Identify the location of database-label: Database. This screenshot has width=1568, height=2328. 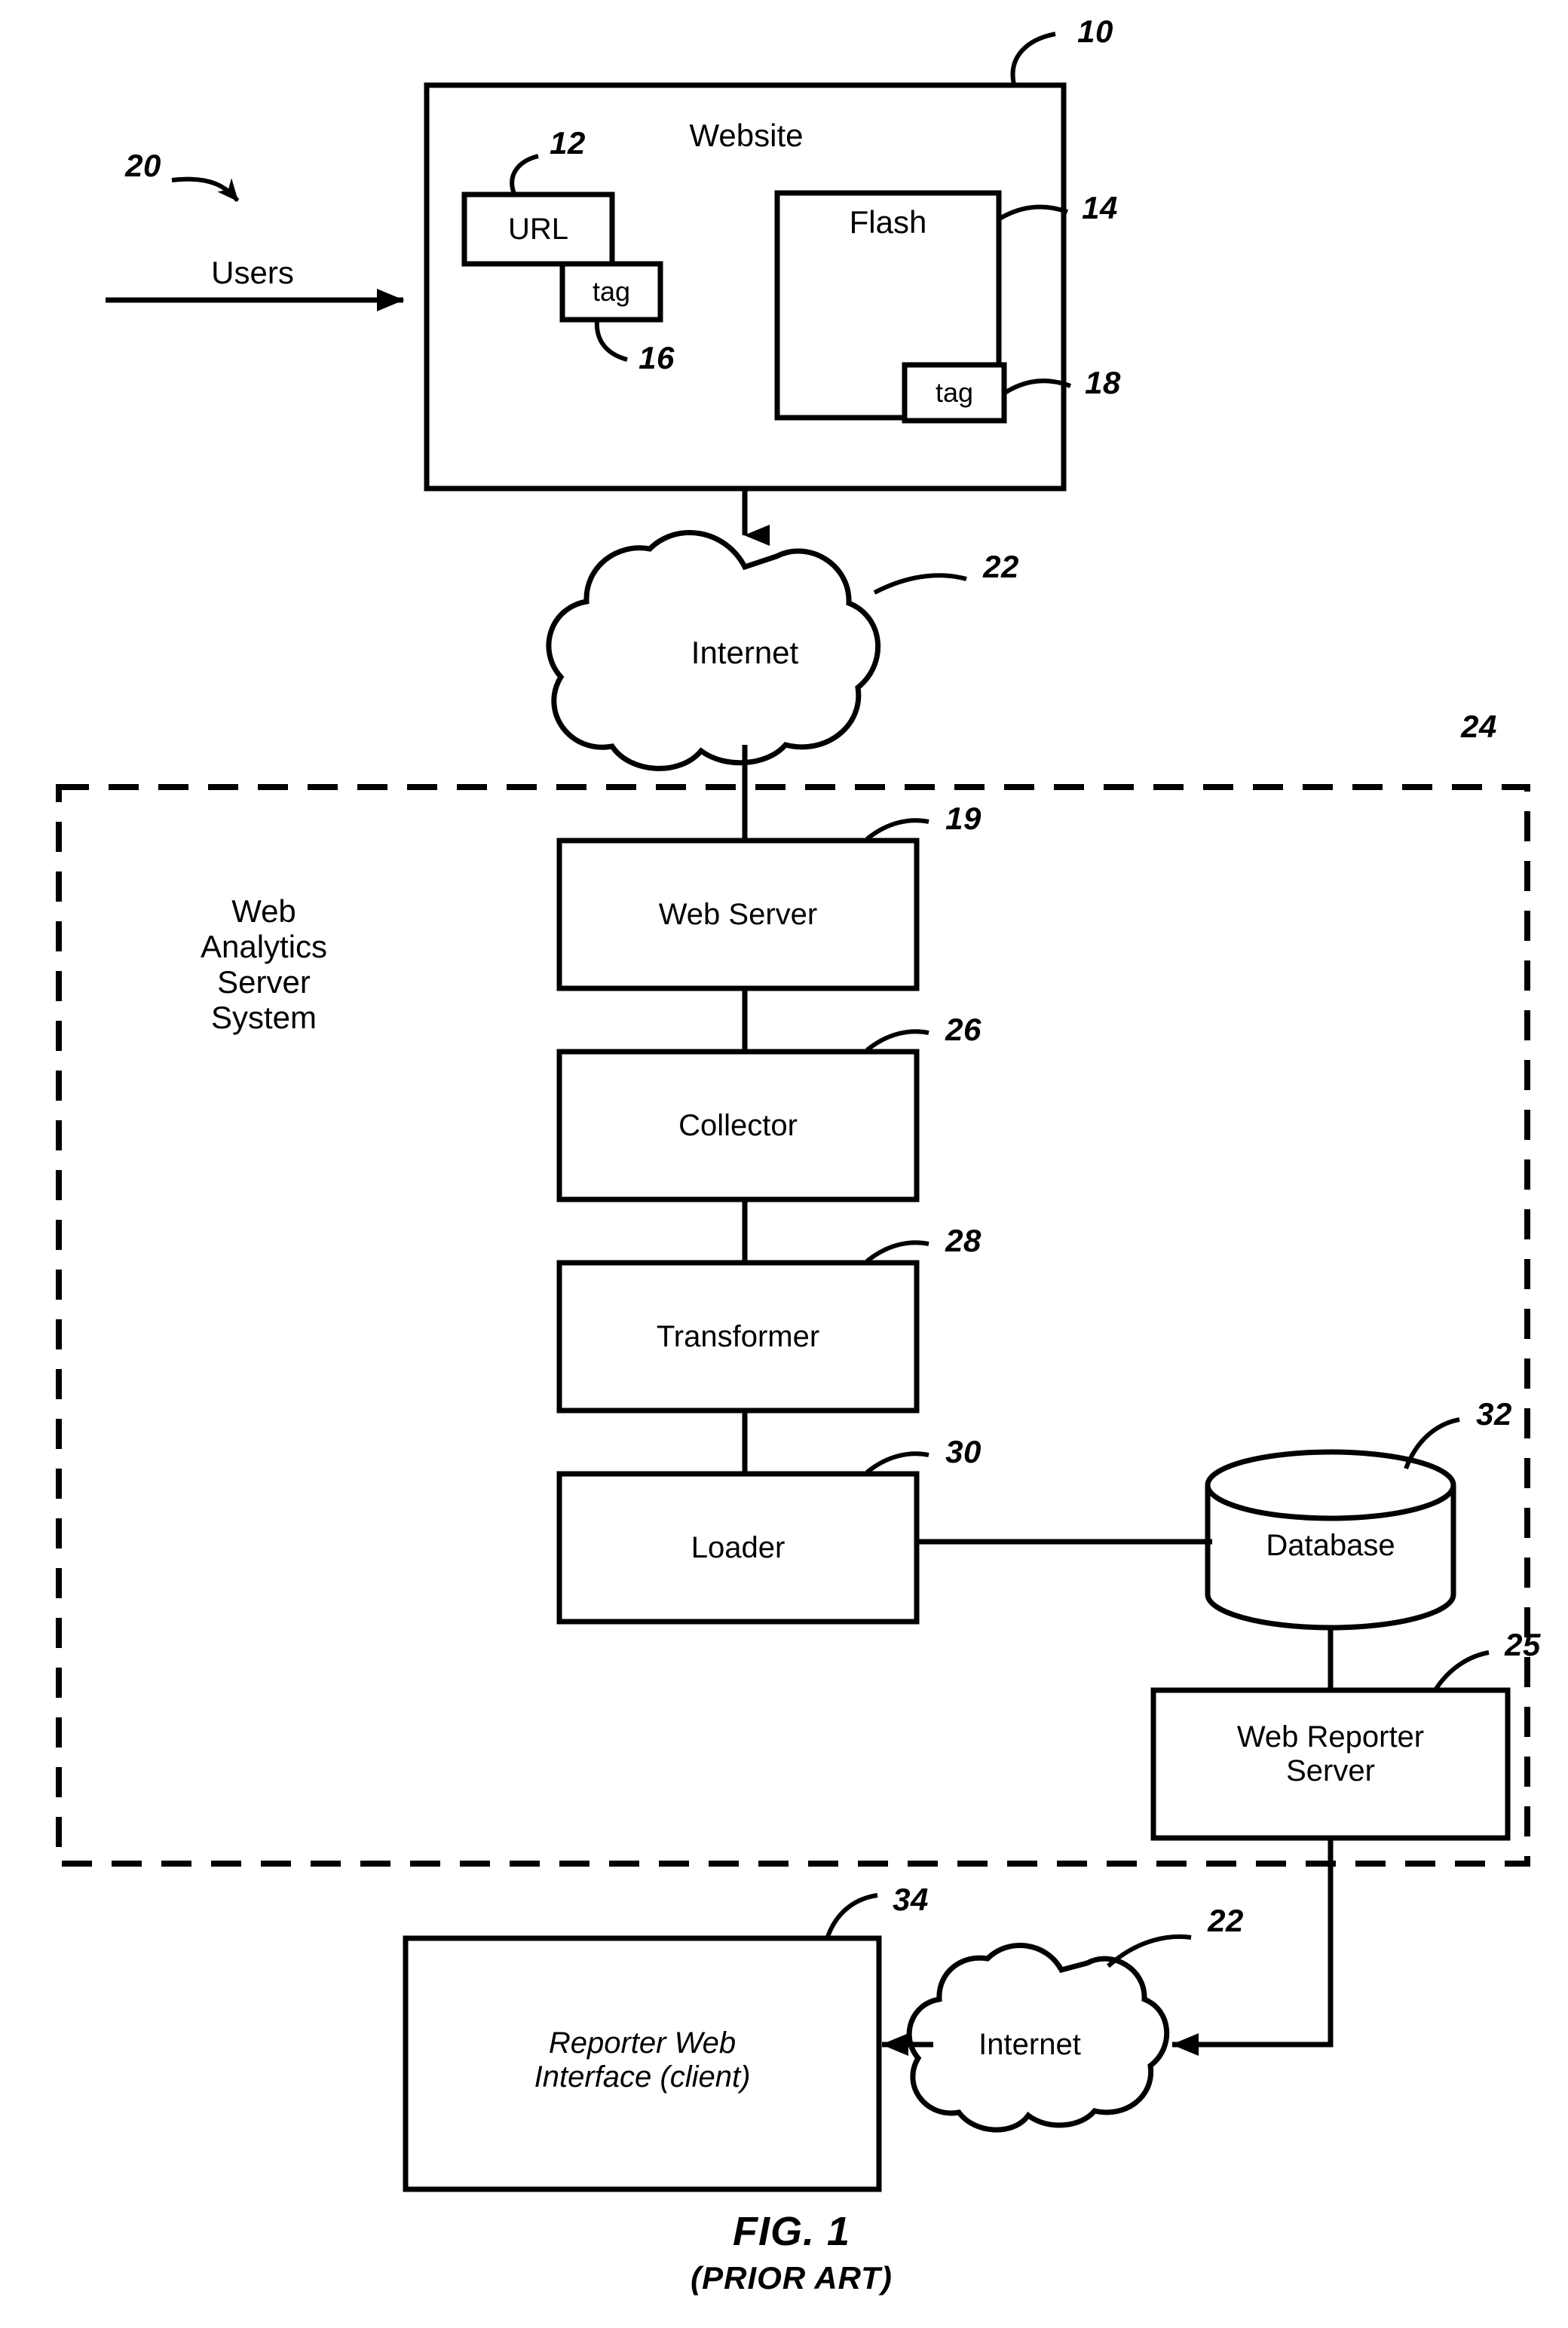
(1330, 1545).